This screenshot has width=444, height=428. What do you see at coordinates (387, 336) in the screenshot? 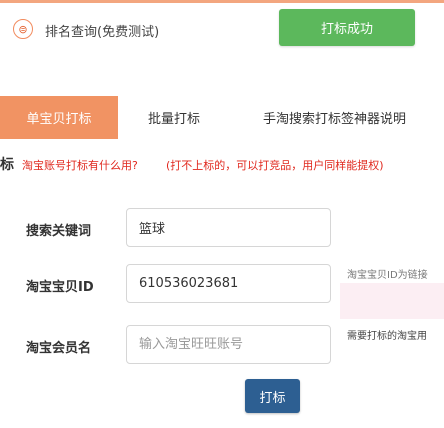
I see `member-note: 需要打标的淘宝用` at bounding box center [387, 336].